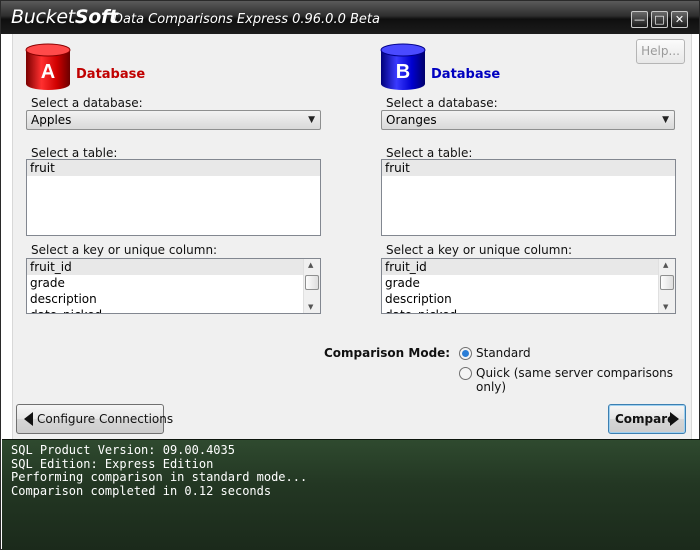 Image resolution: width=700 pixels, height=550 pixels. Describe the element at coordinates (64, 17) in the screenshot. I see `brand-logo: BucketSoft` at that location.